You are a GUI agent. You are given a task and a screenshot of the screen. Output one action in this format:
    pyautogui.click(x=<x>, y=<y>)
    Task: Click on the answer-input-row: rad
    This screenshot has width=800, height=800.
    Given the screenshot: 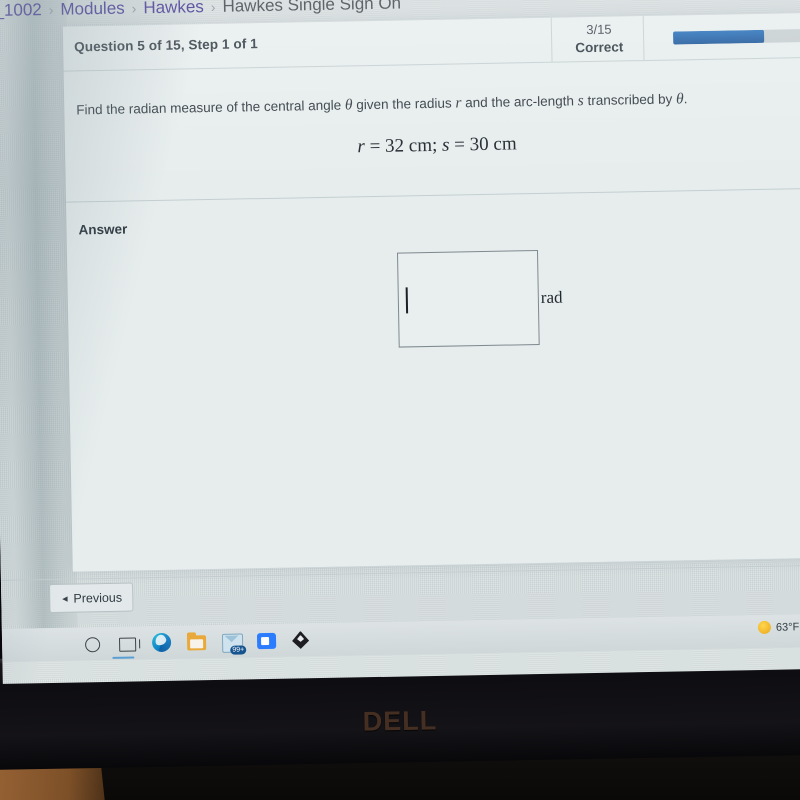 What is the action you would take?
    pyautogui.click(x=479, y=299)
    